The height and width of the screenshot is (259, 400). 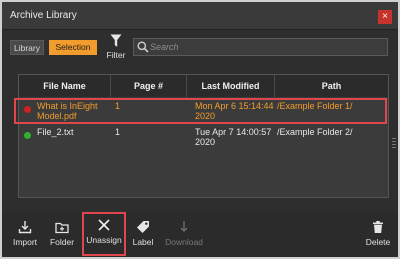 I want to click on scrollbar-grip, so click(x=394, y=144).